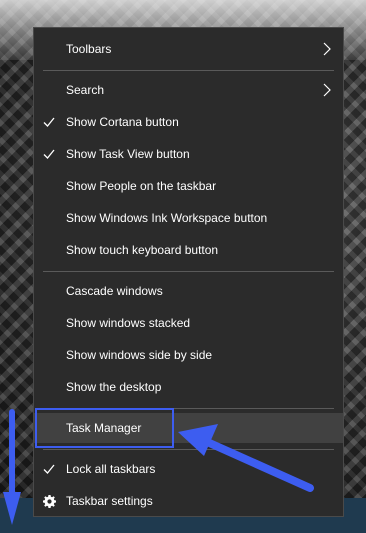 The height and width of the screenshot is (533, 366). I want to click on pointer-arrow-icon, so click(246, 458).